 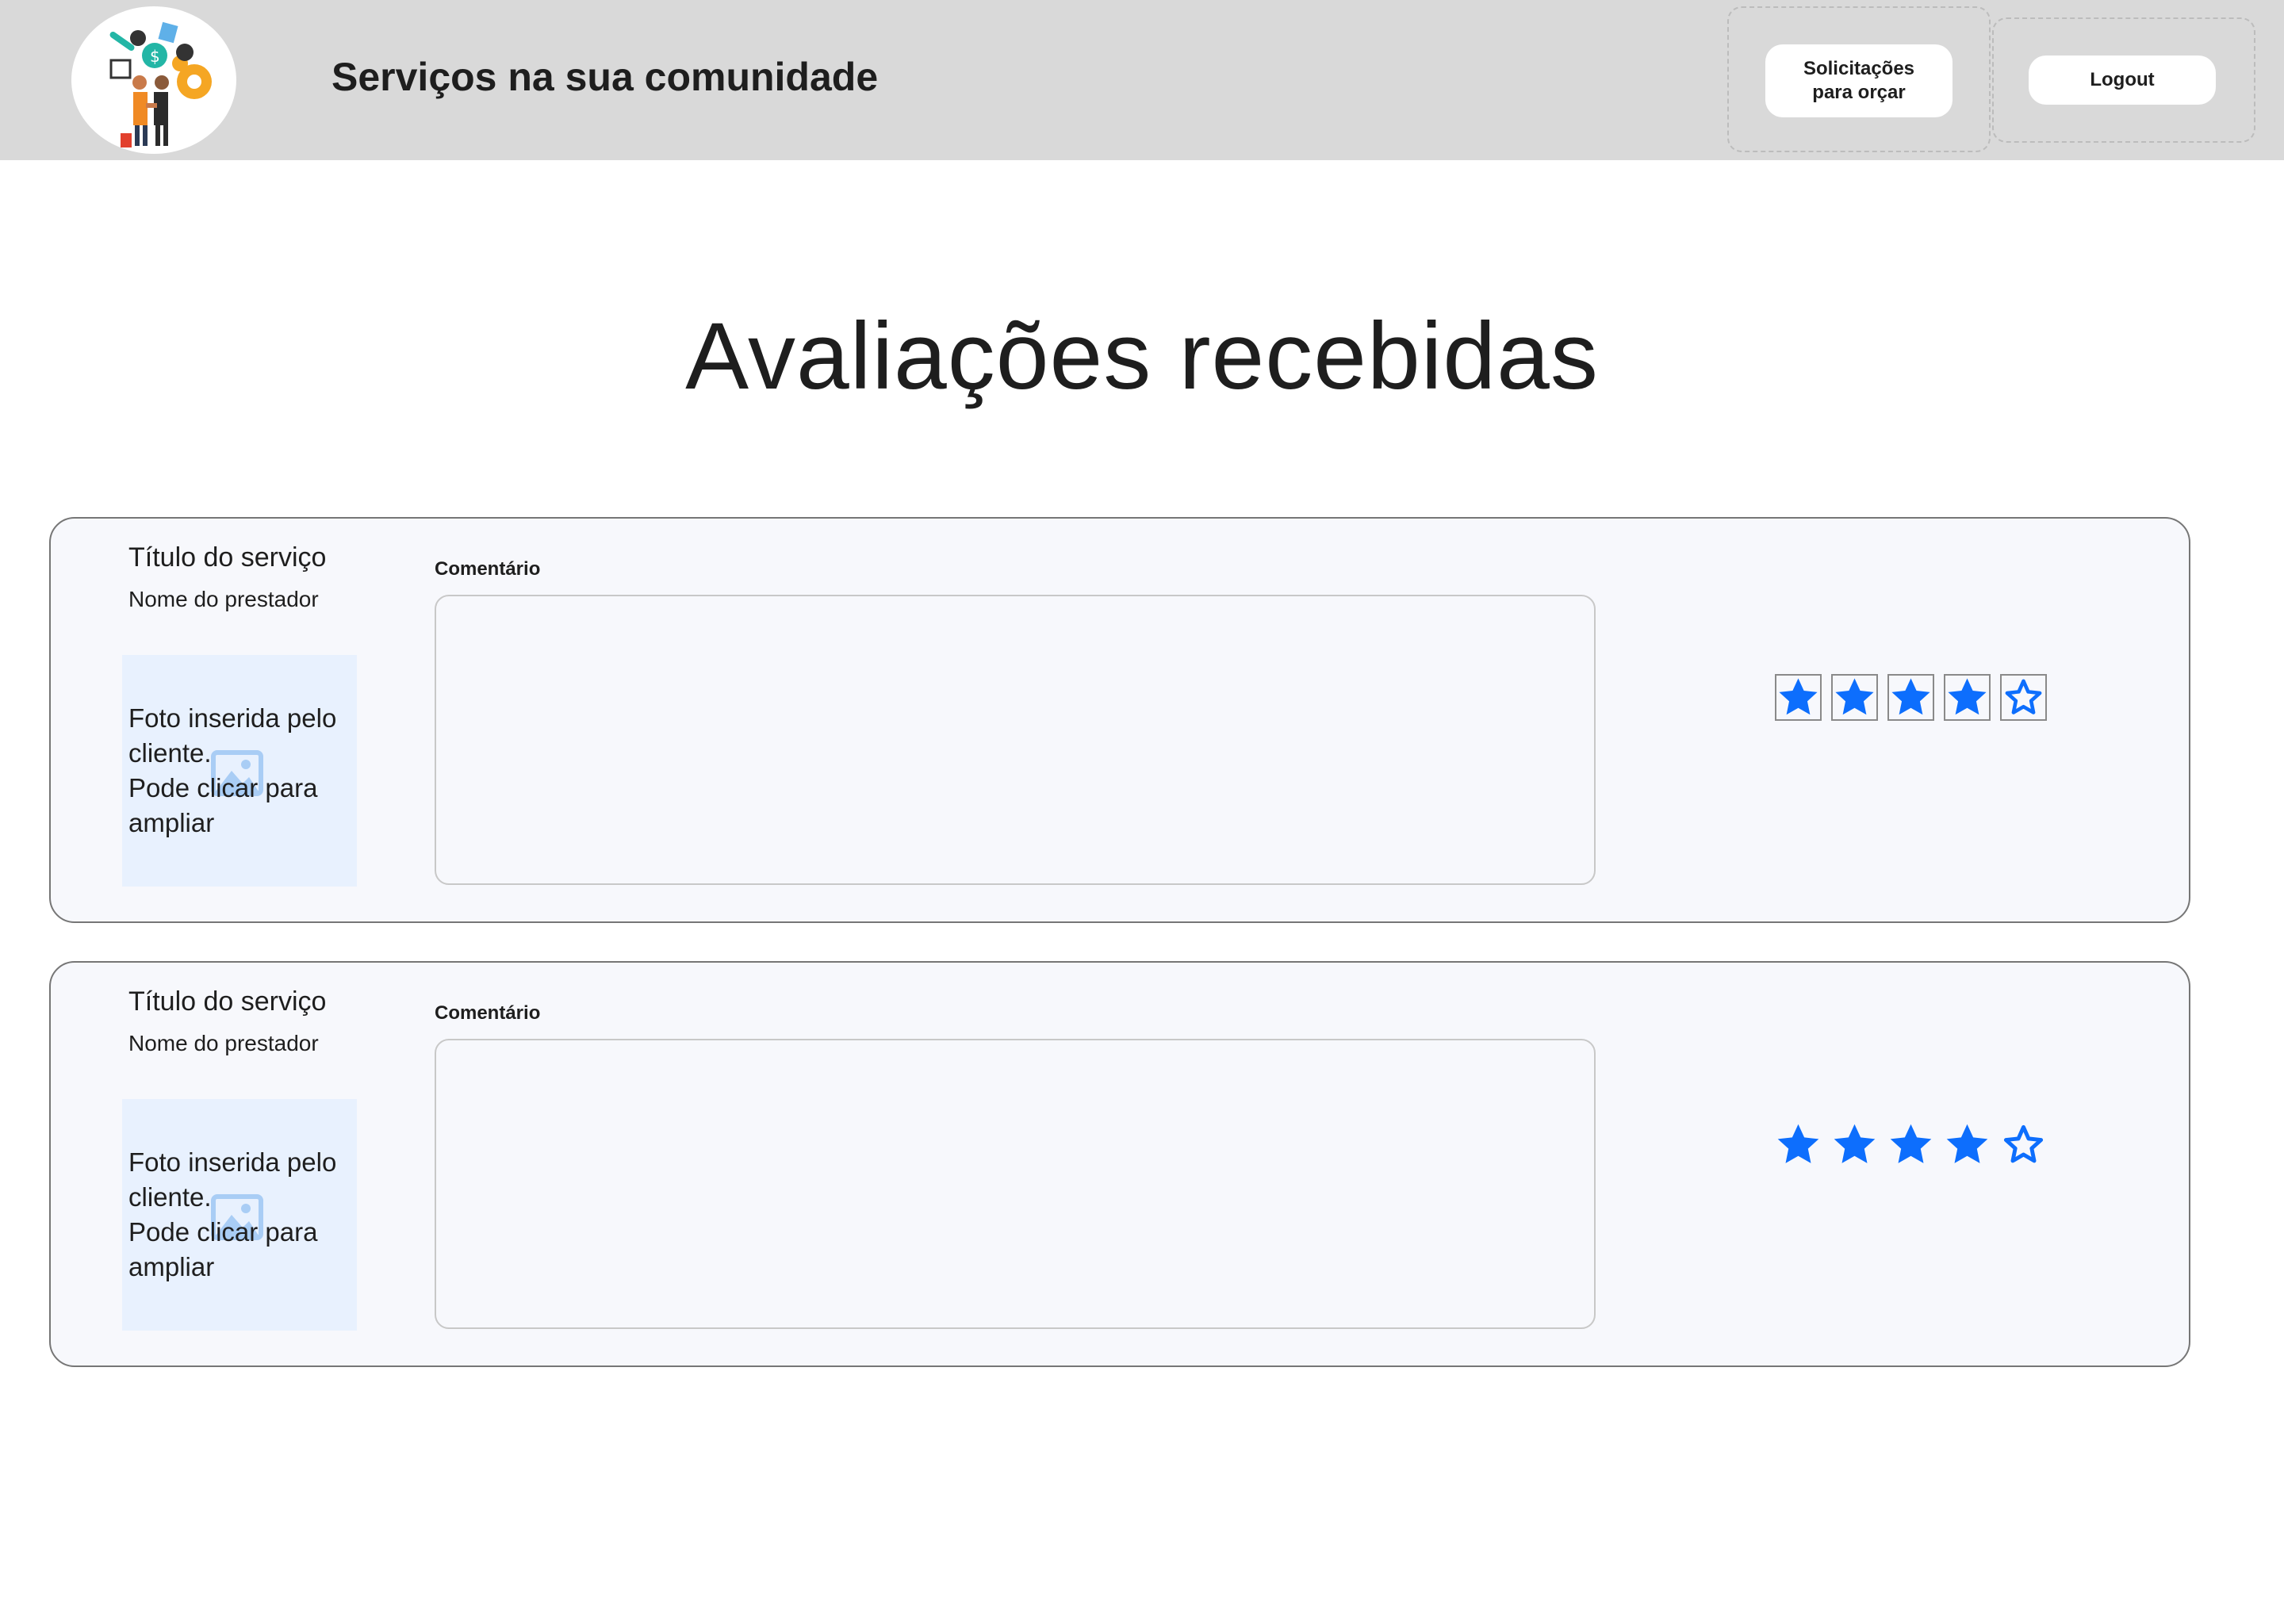 I want to click on page-title: Avaliações recebidas, so click(x=1142, y=356).